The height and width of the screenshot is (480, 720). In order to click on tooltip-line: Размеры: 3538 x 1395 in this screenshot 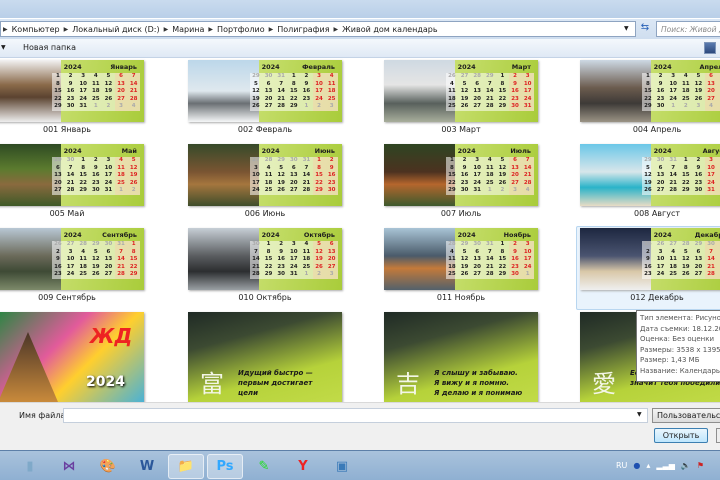, I will do `click(680, 349)`.